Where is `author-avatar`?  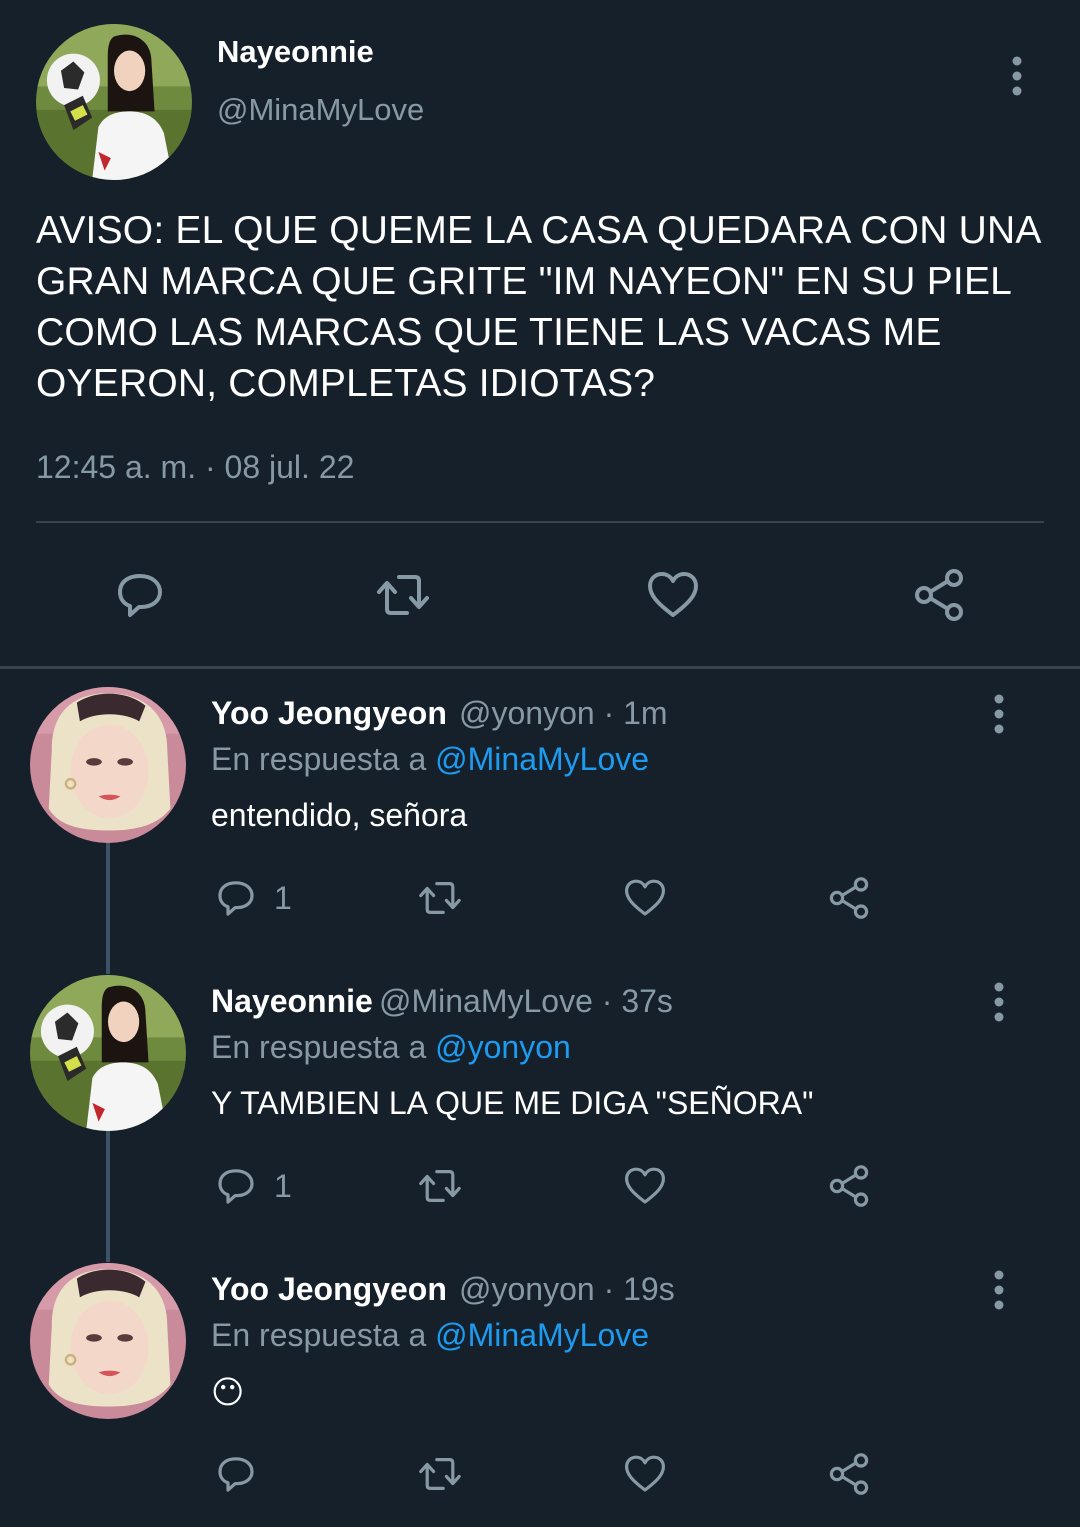 author-avatar is located at coordinates (114, 102).